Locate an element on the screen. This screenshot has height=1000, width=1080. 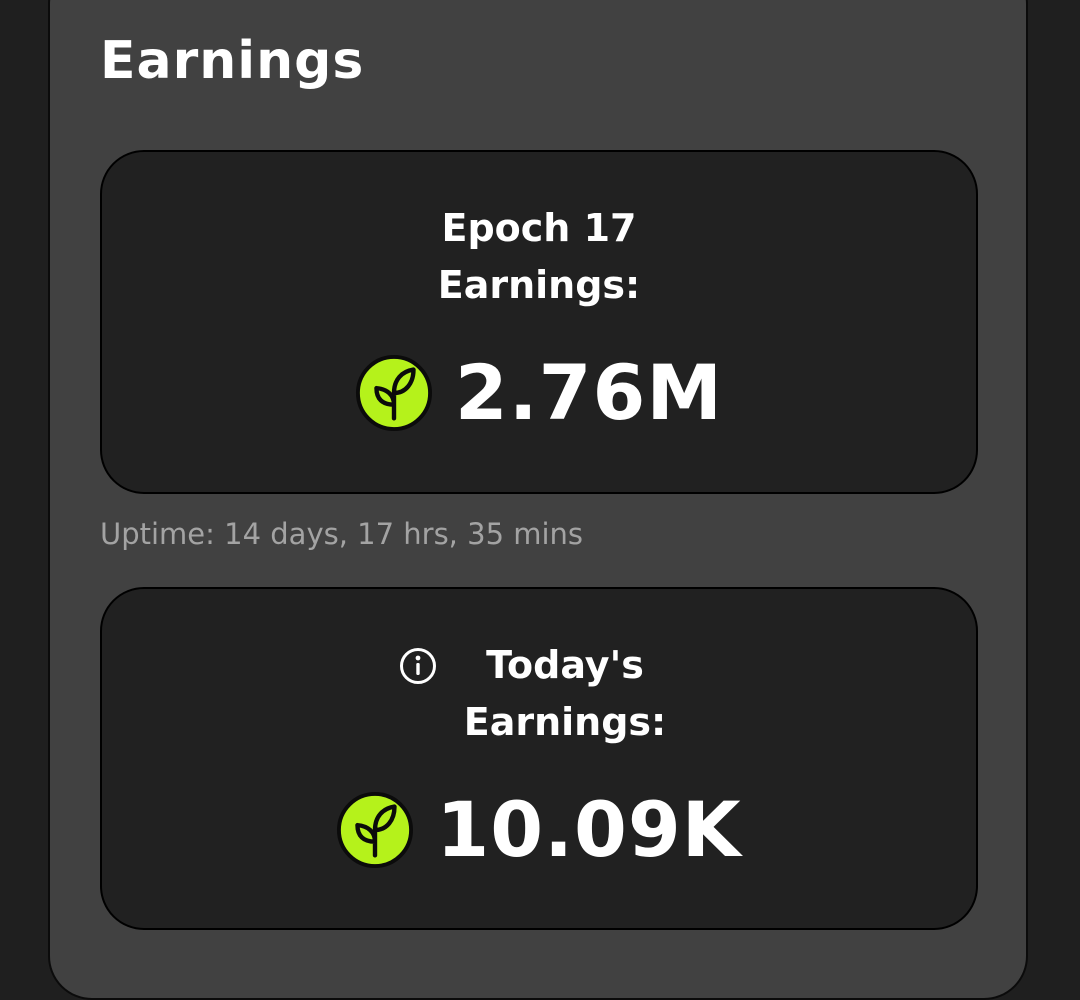
epoch-label-line1: Epoch 17 is located at coordinates (539, 228).